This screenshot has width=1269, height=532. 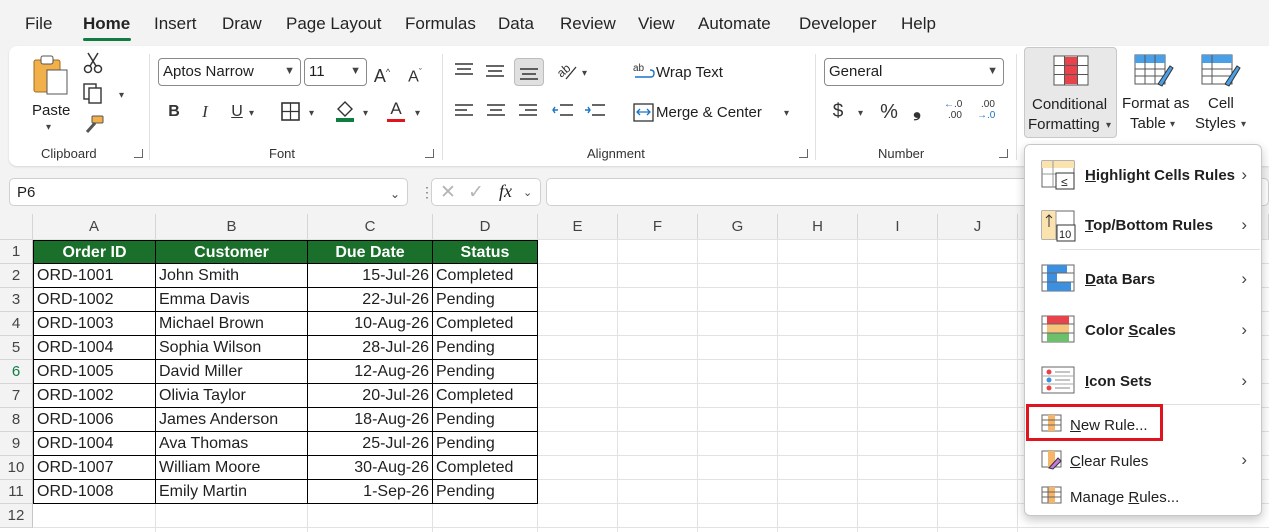 What do you see at coordinates (709, 112) in the screenshot?
I see `merge-center-button: Merge & Center` at bounding box center [709, 112].